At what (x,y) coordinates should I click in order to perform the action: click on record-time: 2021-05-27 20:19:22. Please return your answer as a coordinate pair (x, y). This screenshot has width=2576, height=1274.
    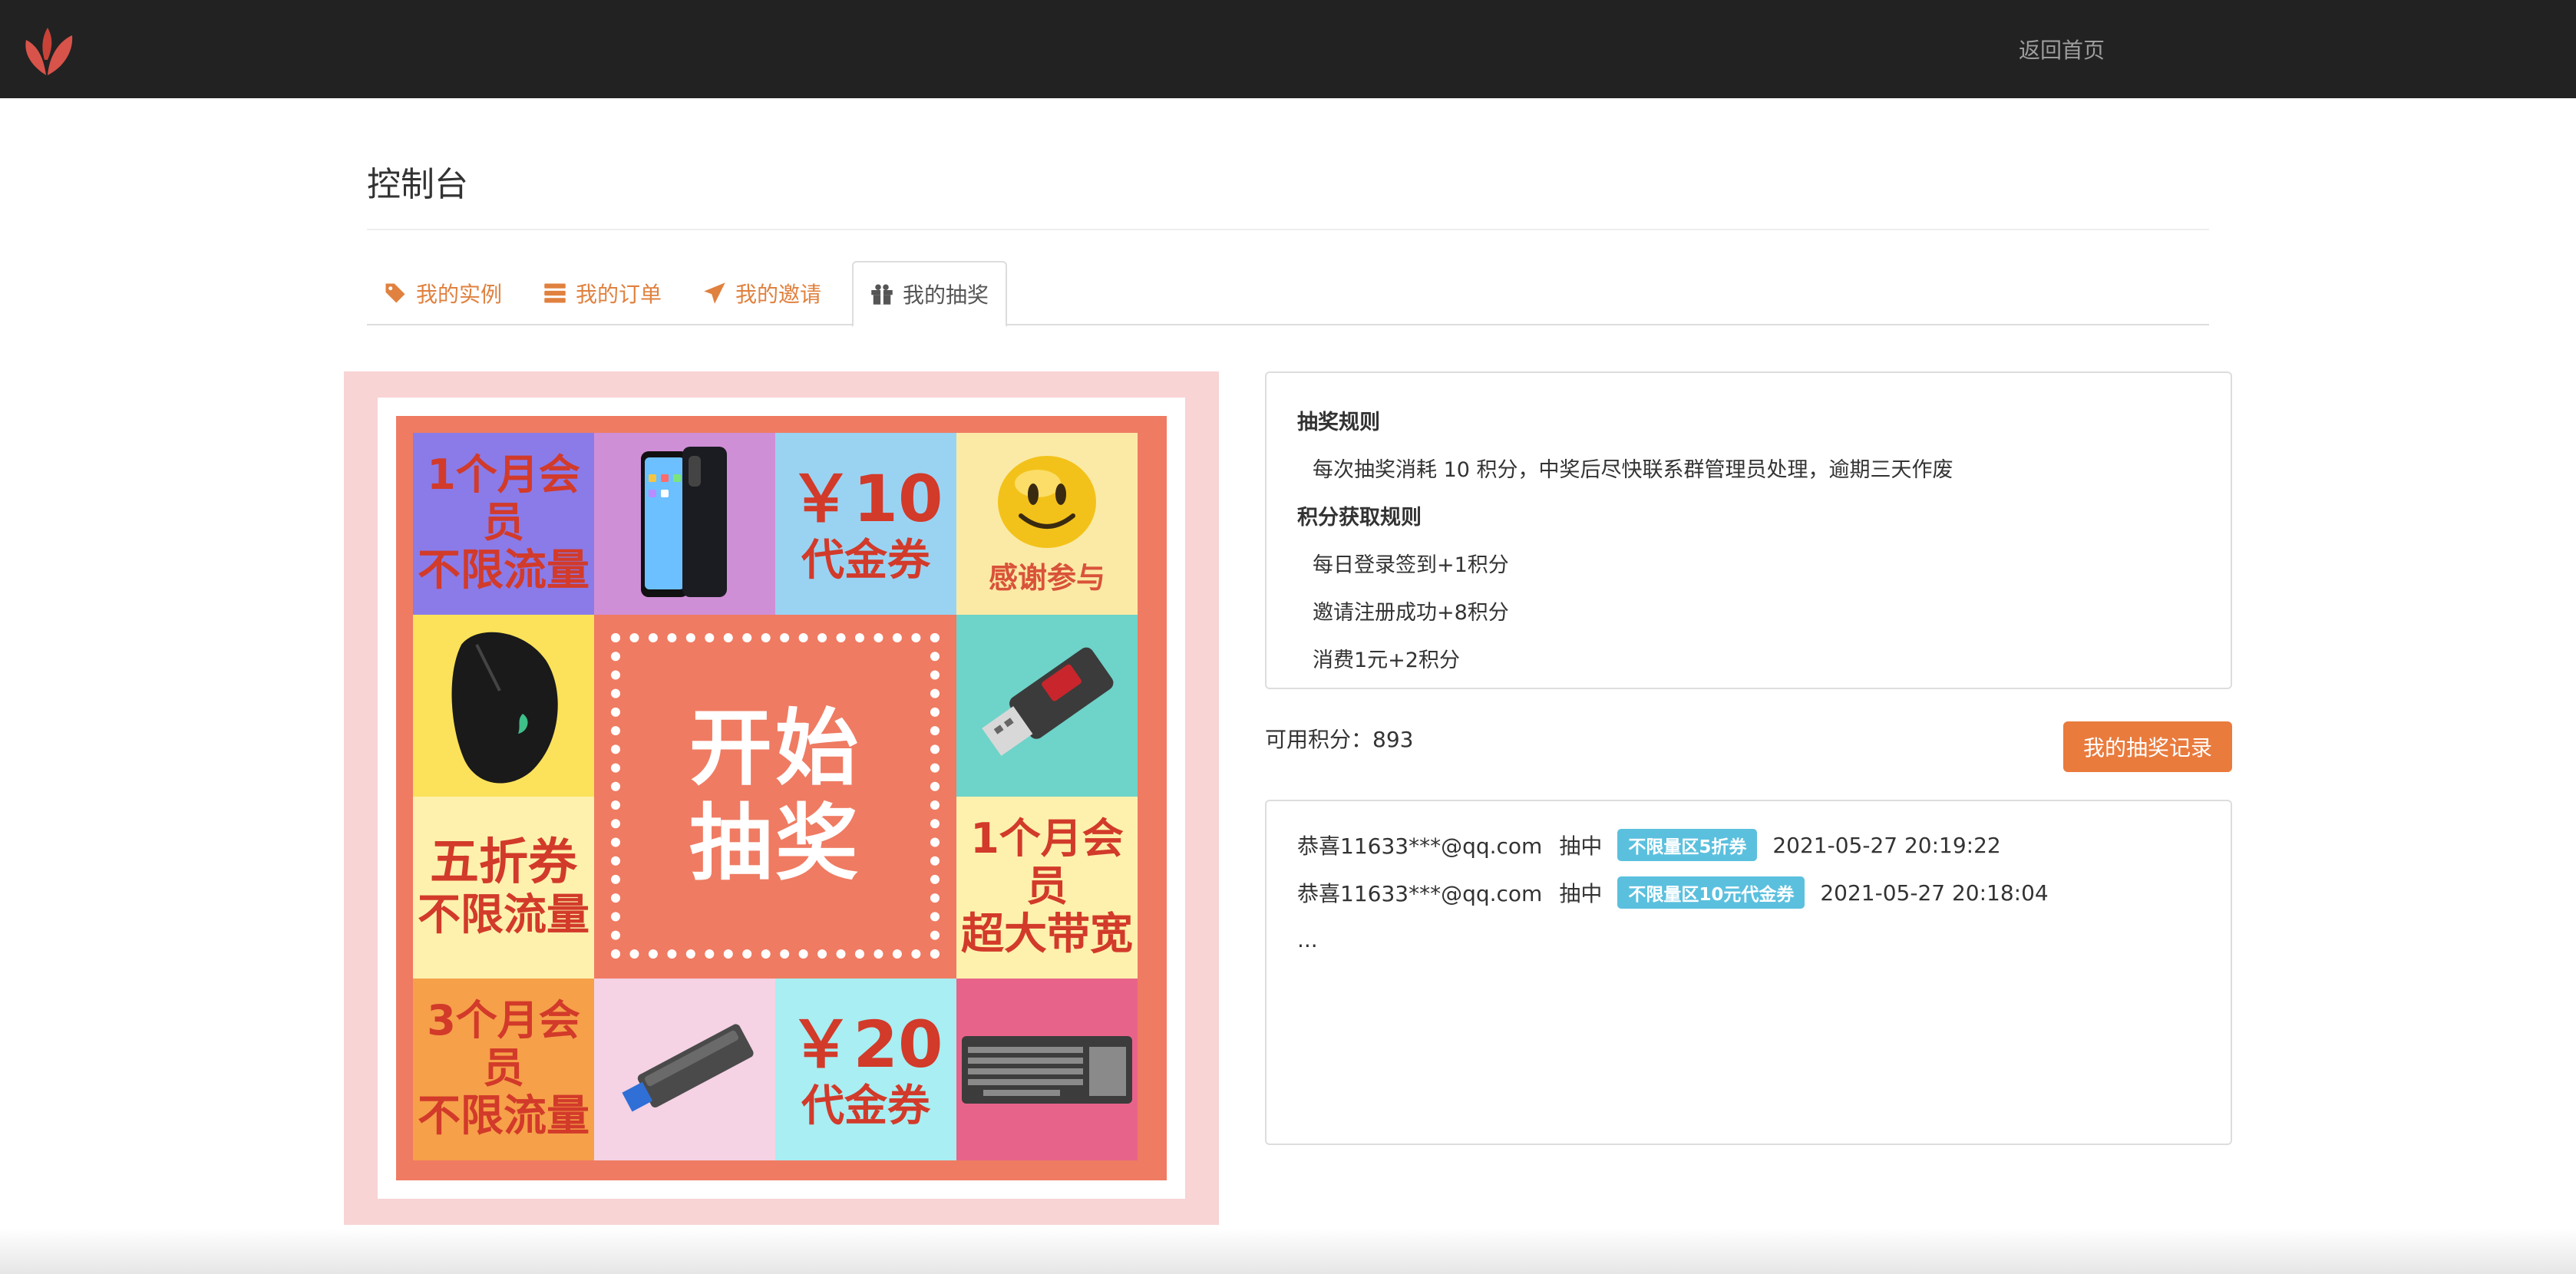
    Looking at the image, I should click on (1886, 845).